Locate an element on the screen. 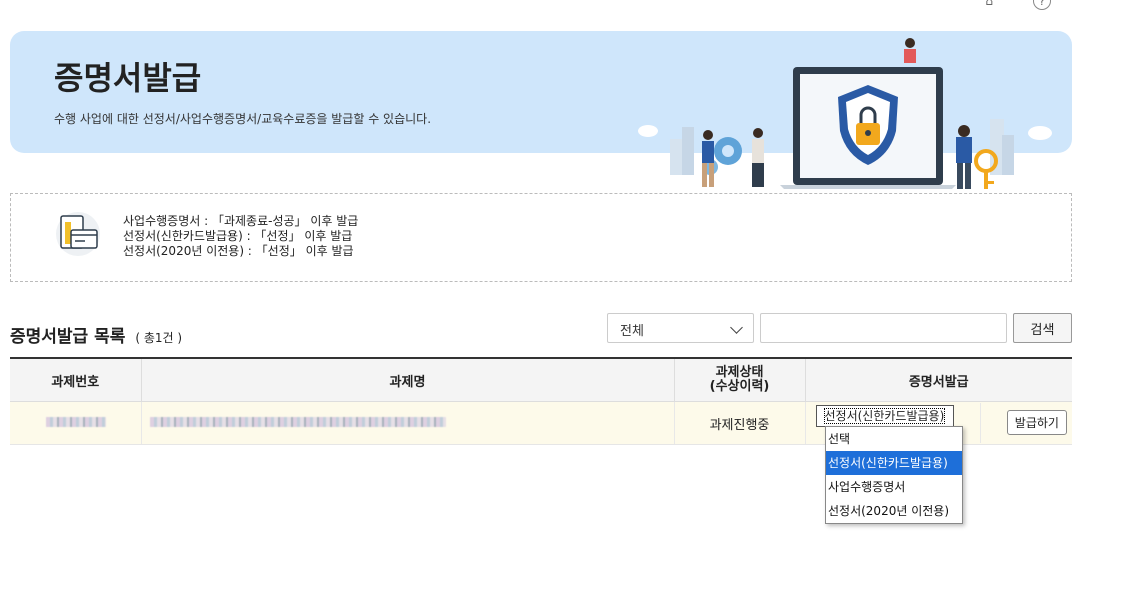 This screenshot has height=606, width=1123. list-title-text: 증명서발급 목록 is located at coordinates (68, 337).